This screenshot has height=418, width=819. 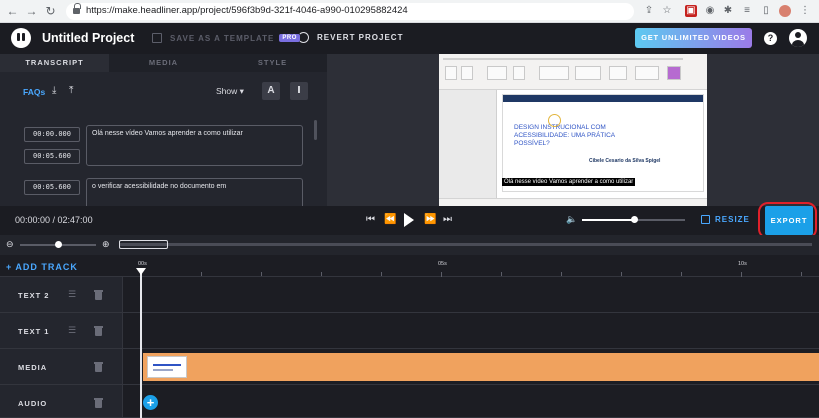 I want to click on ruler-label-0: 00s, so click(x=142, y=264).